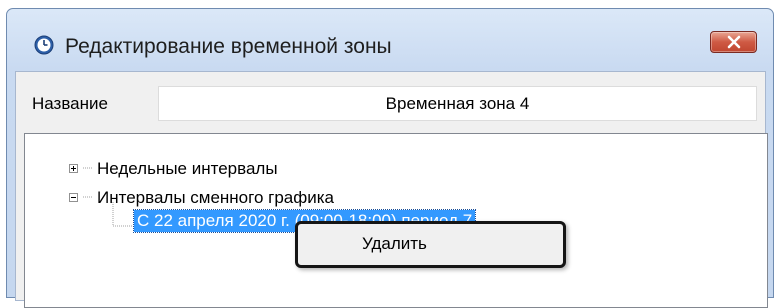 This screenshot has width=780, height=308. Describe the element at coordinates (73, 197) in the screenshot. I see `collapse-shift-icon` at that location.